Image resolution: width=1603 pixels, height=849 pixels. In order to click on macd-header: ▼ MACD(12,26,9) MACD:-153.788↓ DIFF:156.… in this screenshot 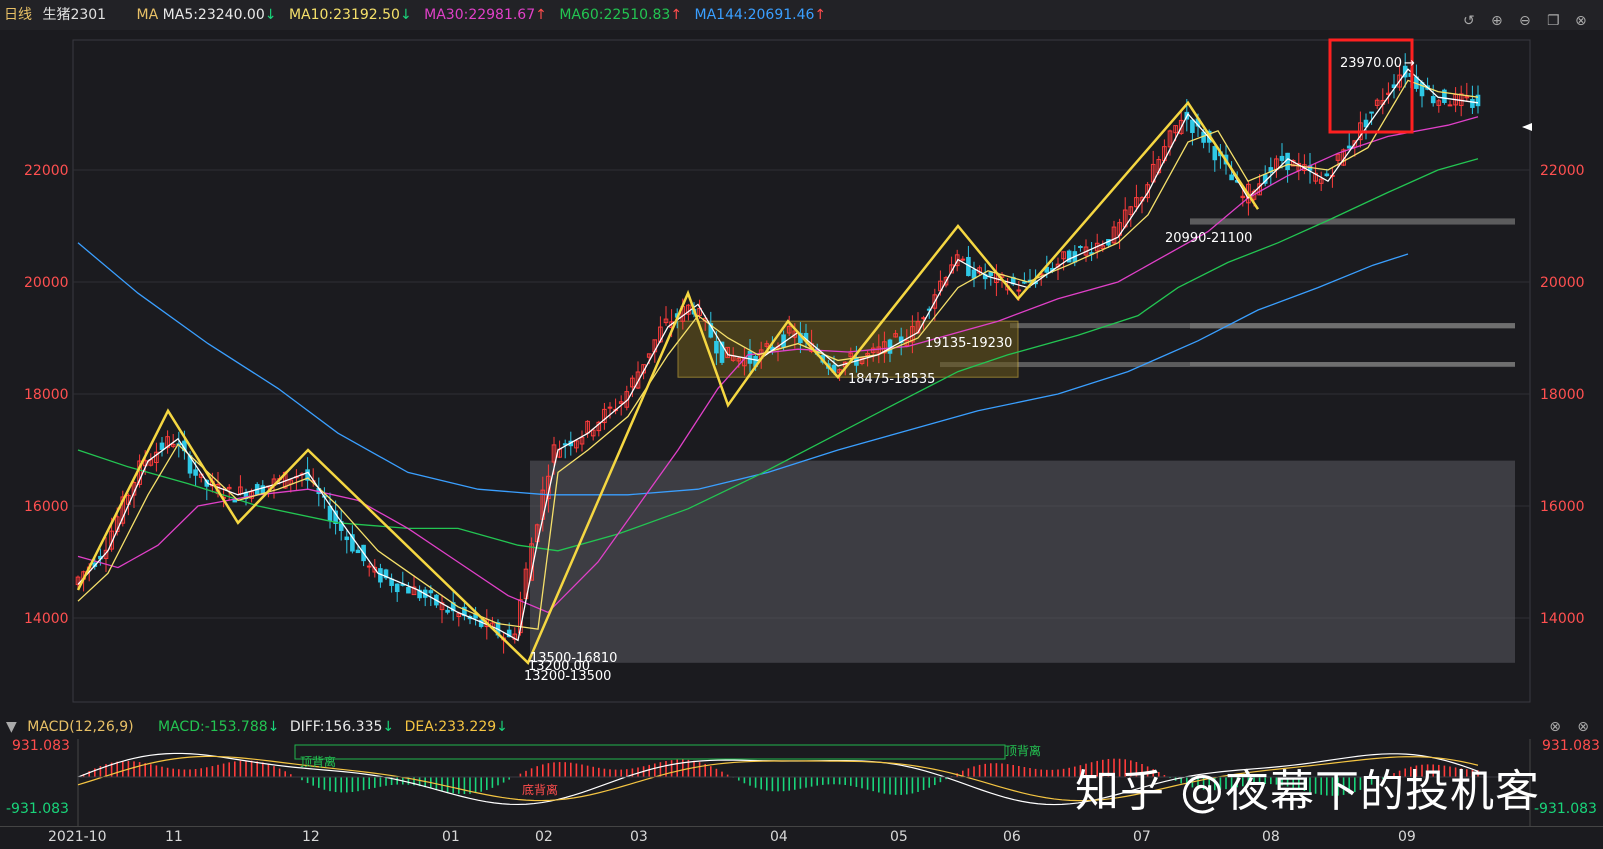, I will do `click(801, 727)`.